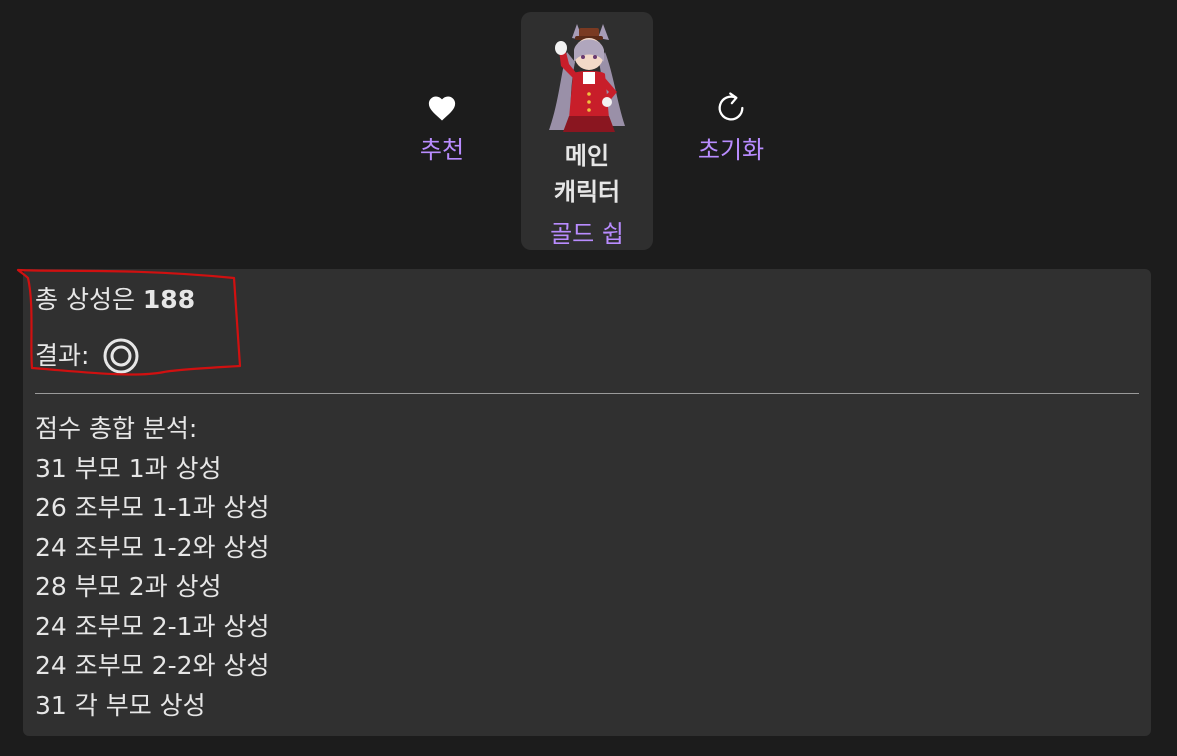 The height and width of the screenshot is (756, 1177). I want to click on analysis-line: 26 조부모 1-1과 상성, so click(152, 507).